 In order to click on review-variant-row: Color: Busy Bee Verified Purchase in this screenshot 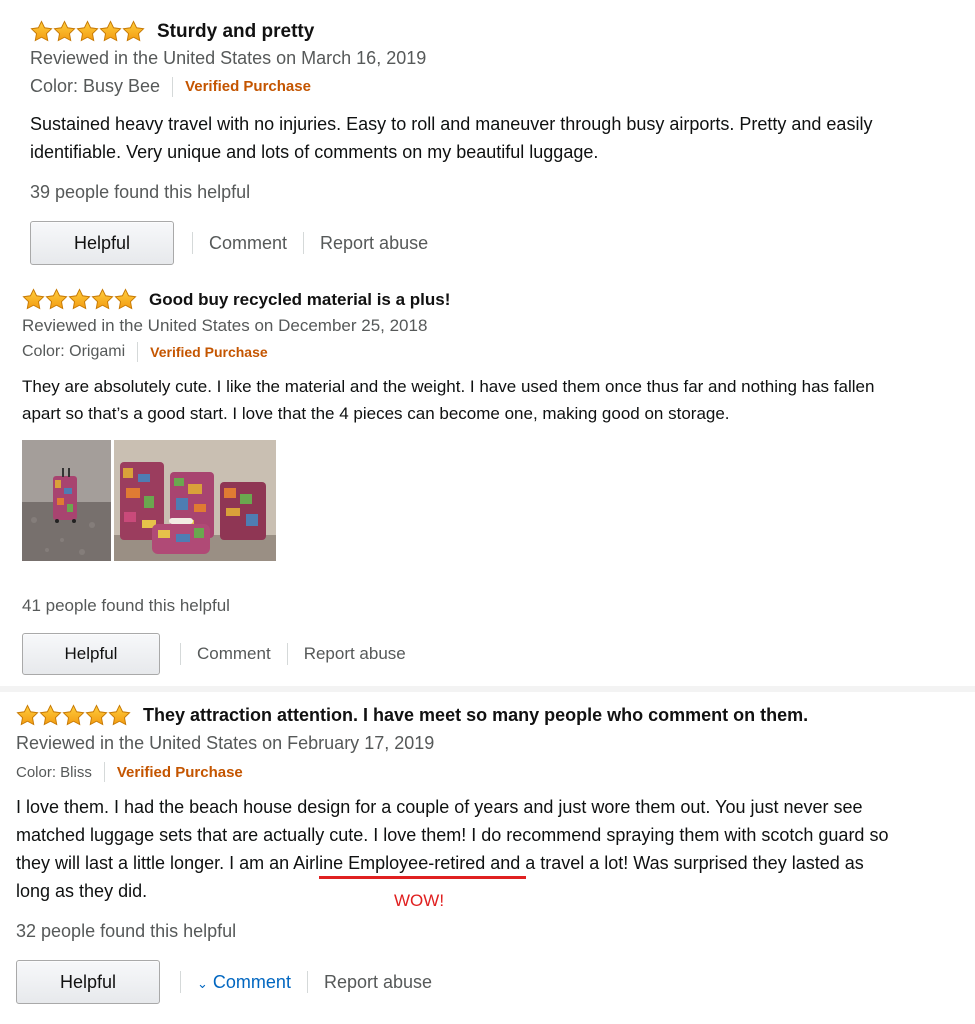, I will do `click(170, 86)`.